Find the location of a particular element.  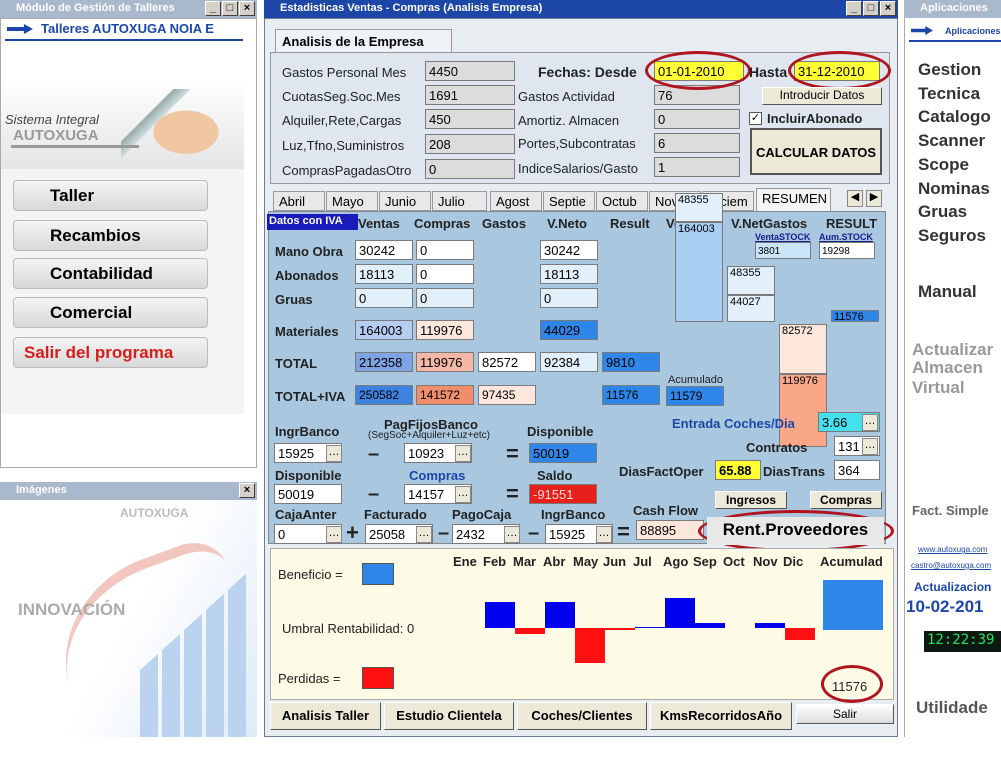

amortiz-field: 0 is located at coordinates (697, 119).